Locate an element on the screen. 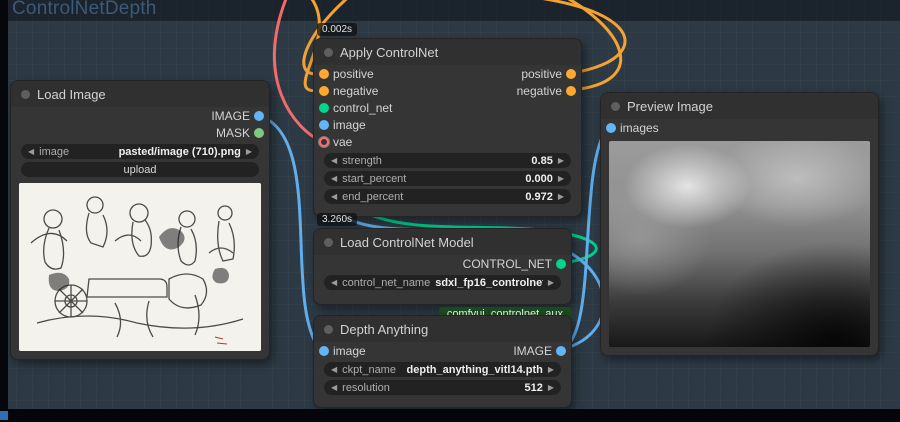  node-load-image-header: Load Image is located at coordinates (140, 94).